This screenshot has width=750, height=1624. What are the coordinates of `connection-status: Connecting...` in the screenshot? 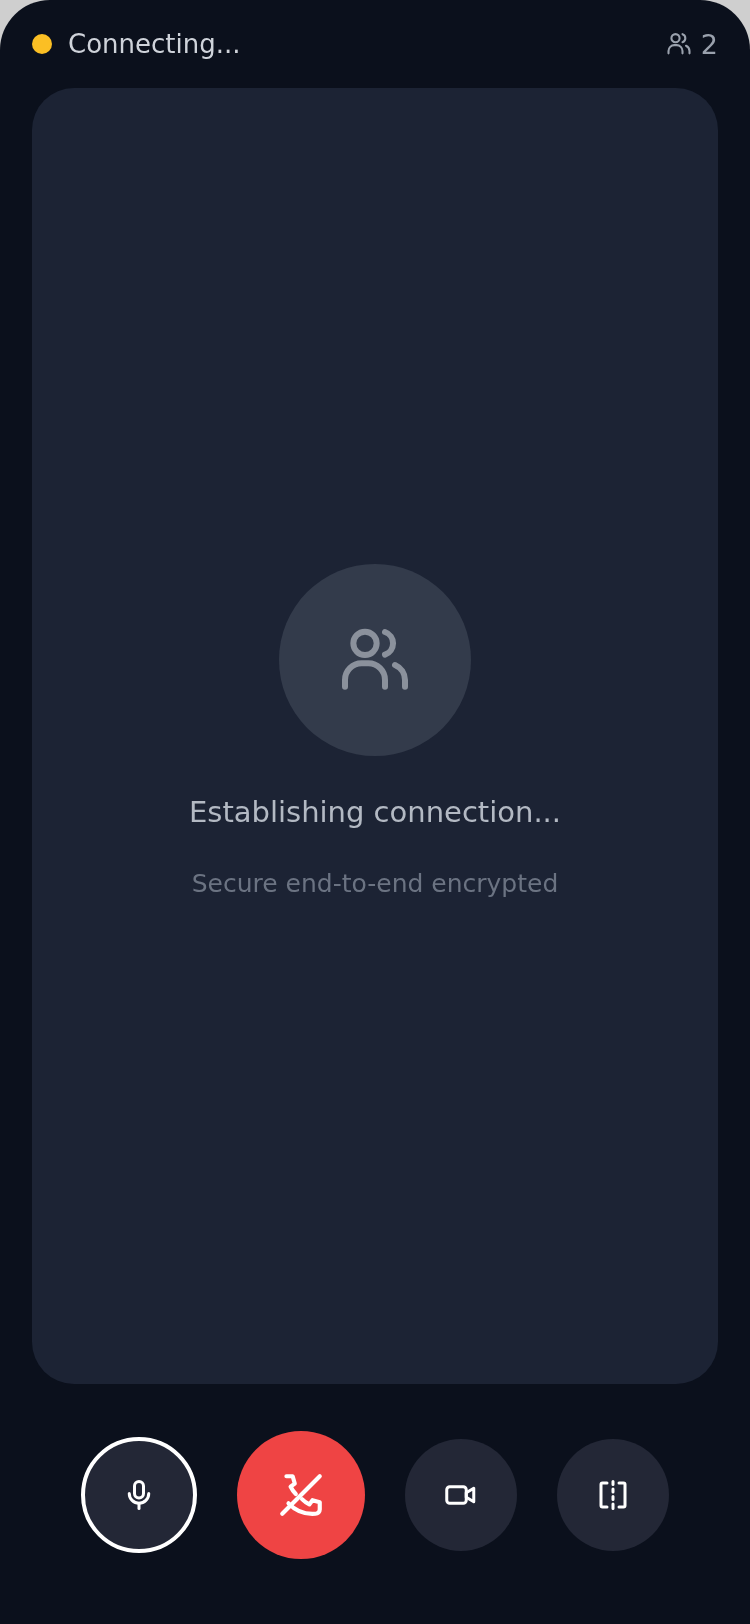 It's located at (154, 44).